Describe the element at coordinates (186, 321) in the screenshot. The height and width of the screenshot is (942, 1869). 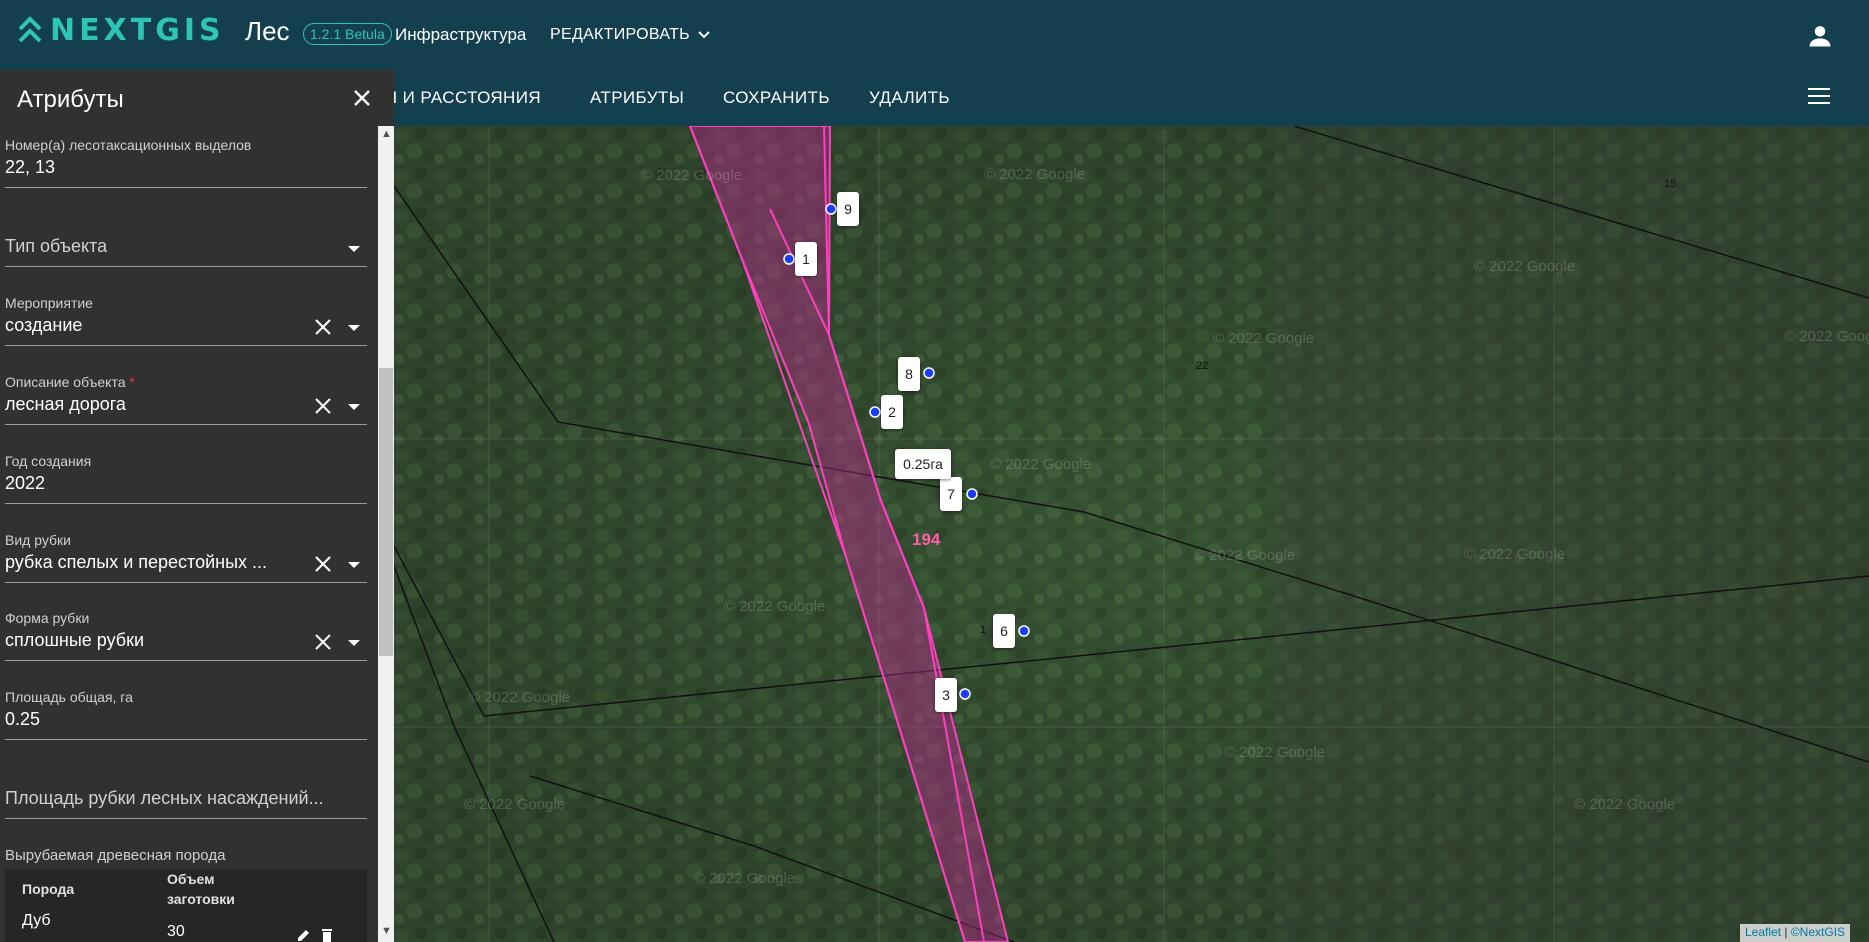
I see `event-select: Мероприятие создание` at that location.